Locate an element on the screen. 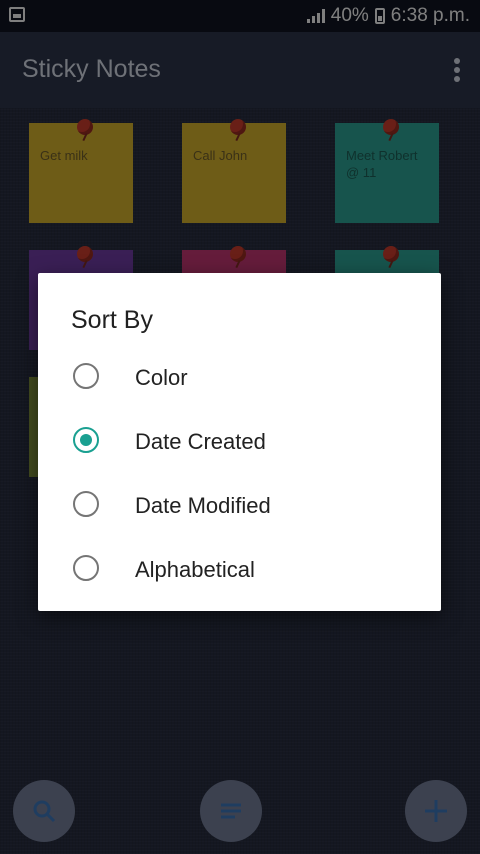 This screenshot has width=480, height=854. dialog-title: Sort By is located at coordinates (112, 320).